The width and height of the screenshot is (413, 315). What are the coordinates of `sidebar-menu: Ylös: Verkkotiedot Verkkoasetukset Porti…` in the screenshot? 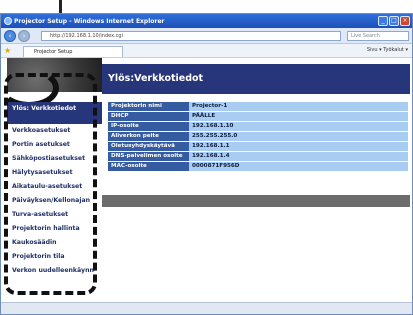 It's located at (54, 190).